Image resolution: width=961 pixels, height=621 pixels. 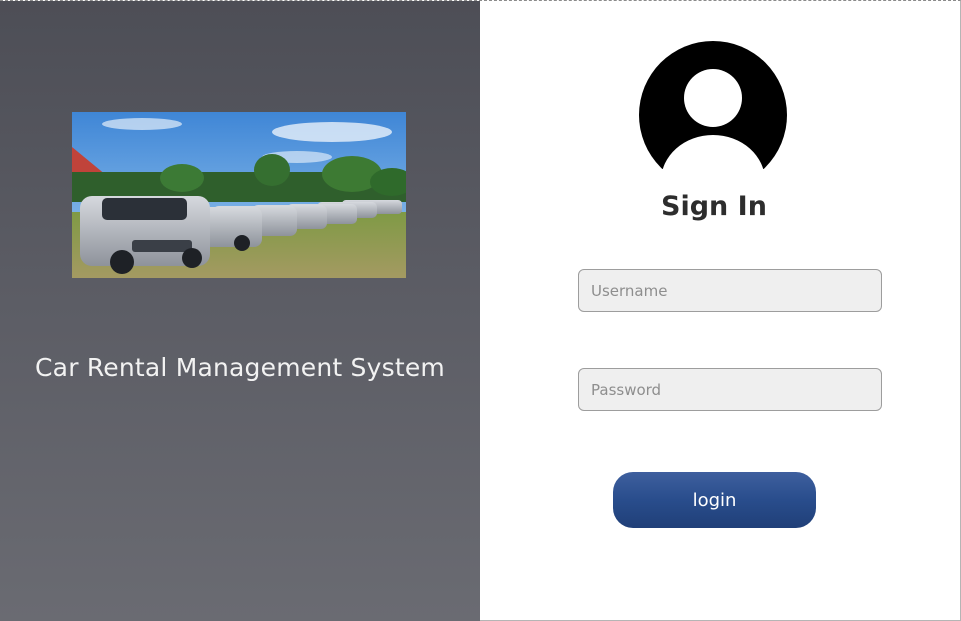 What do you see at coordinates (239, 195) in the screenshot?
I see `car-fleet-photo` at bounding box center [239, 195].